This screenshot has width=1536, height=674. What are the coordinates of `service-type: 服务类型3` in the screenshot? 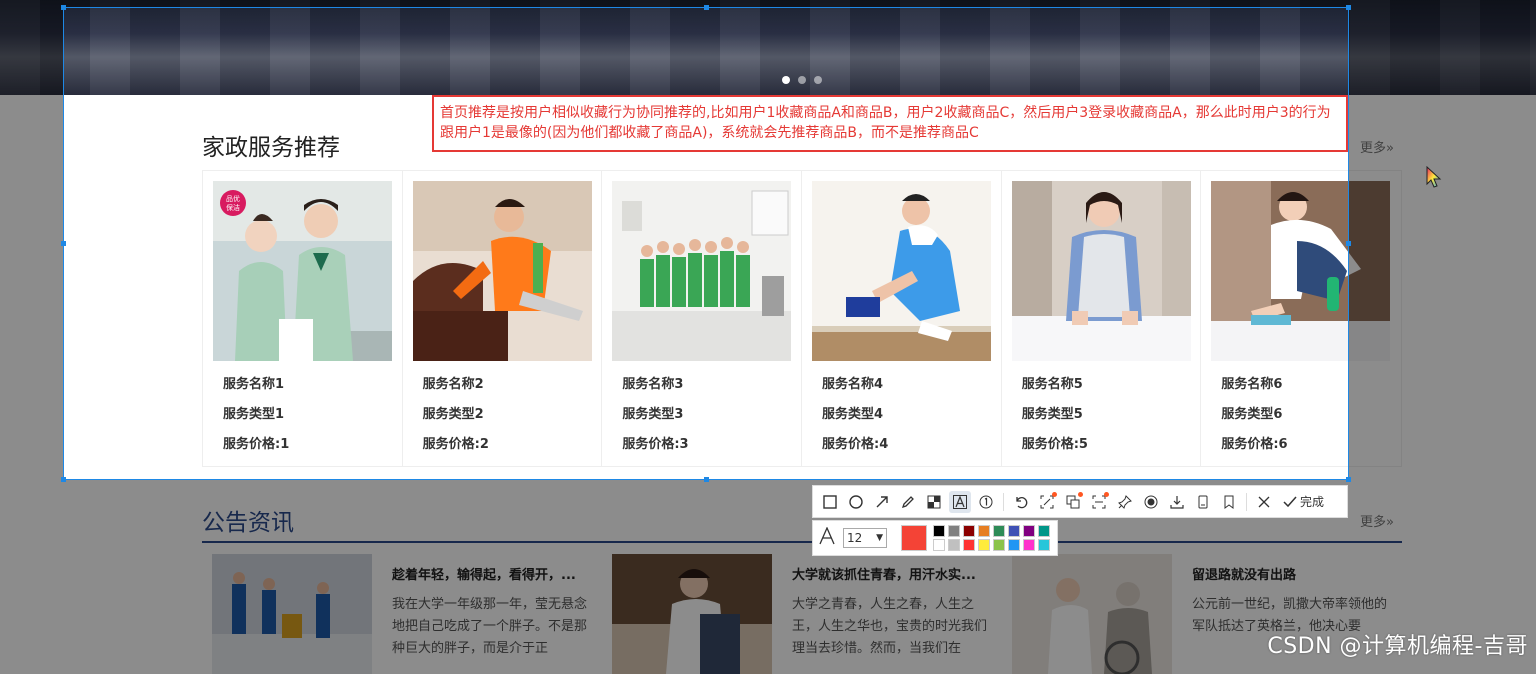 It's located at (653, 414).